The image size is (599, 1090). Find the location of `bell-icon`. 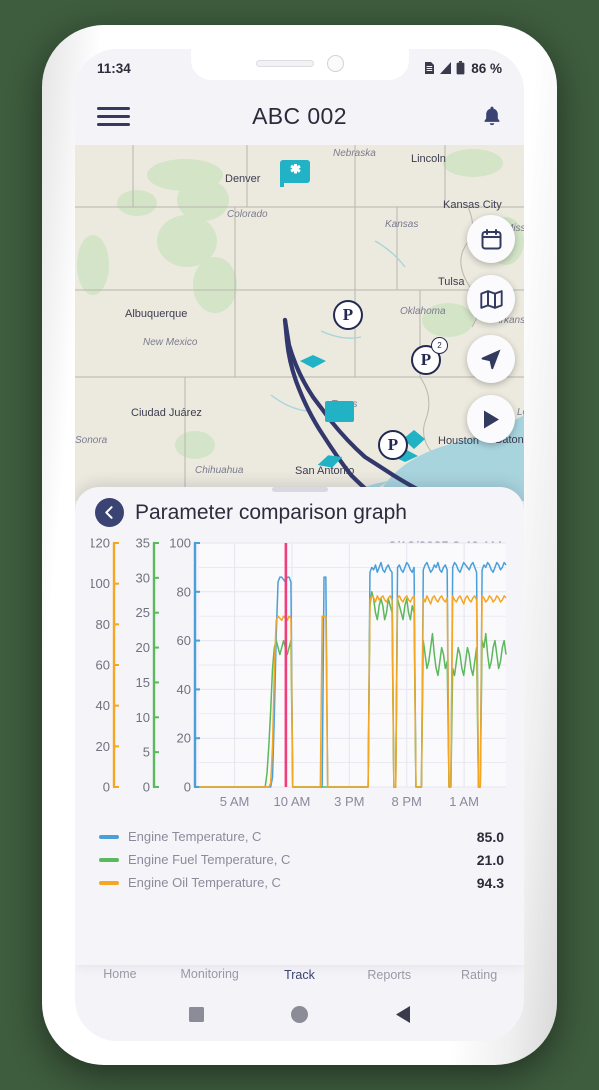

bell-icon is located at coordinates (485, 116).